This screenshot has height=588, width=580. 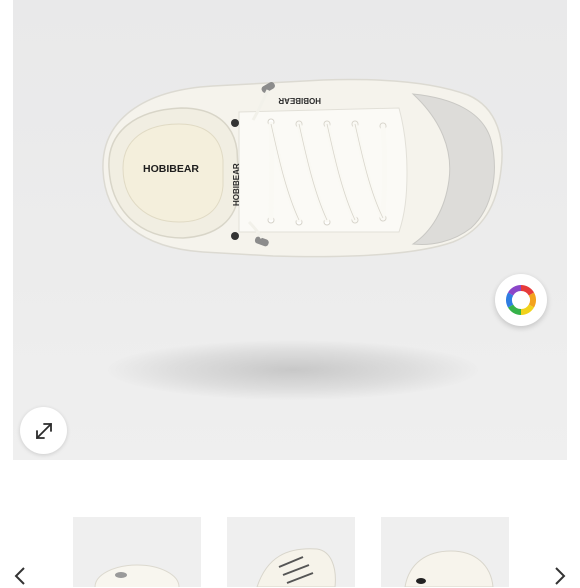 I want to click on thumbnail-strip, so click(x=290, y=543).